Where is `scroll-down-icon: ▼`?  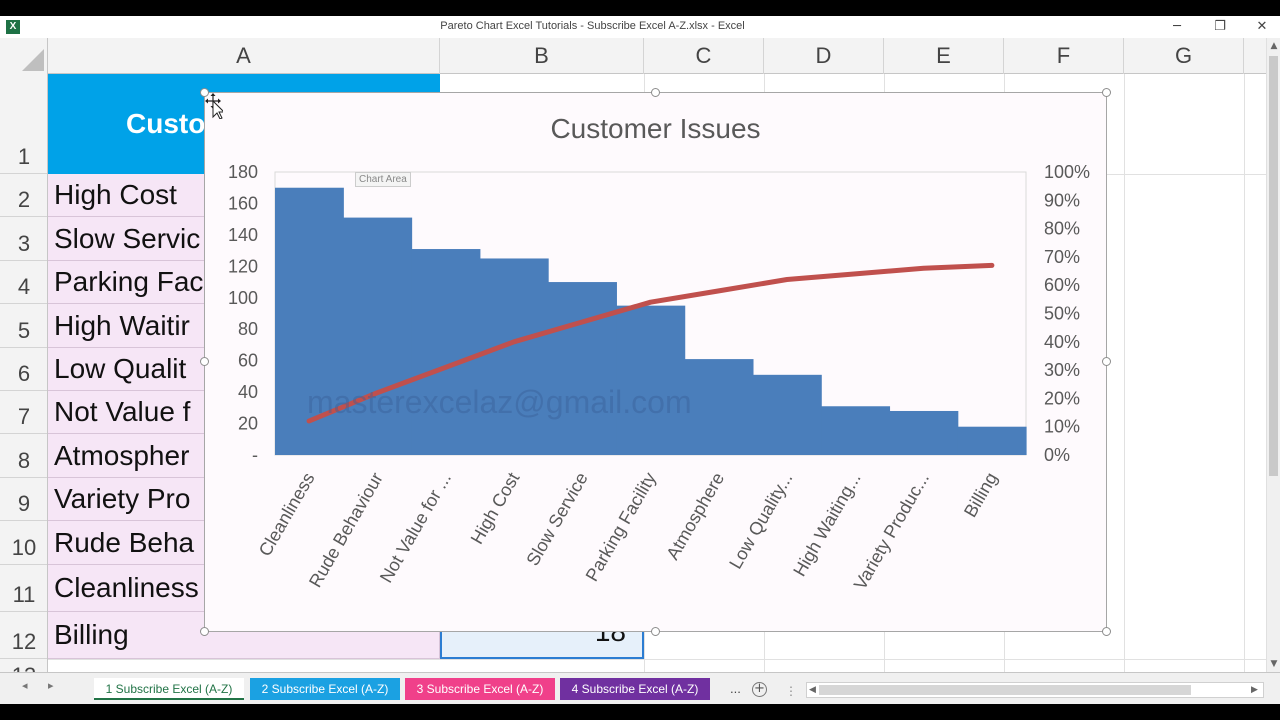 scroll-down-icon: ▼ is located at coordinates (1274, 664).